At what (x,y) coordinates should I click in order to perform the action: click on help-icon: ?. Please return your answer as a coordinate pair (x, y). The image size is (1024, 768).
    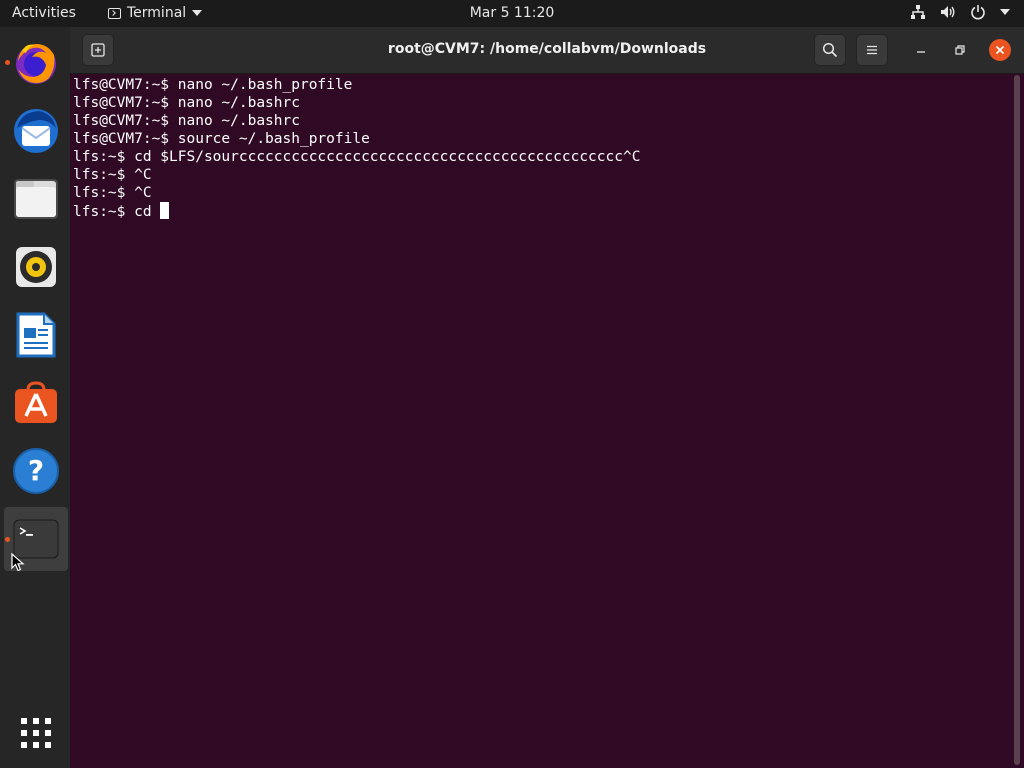
    Looking at the image, I should click on (36, 471).